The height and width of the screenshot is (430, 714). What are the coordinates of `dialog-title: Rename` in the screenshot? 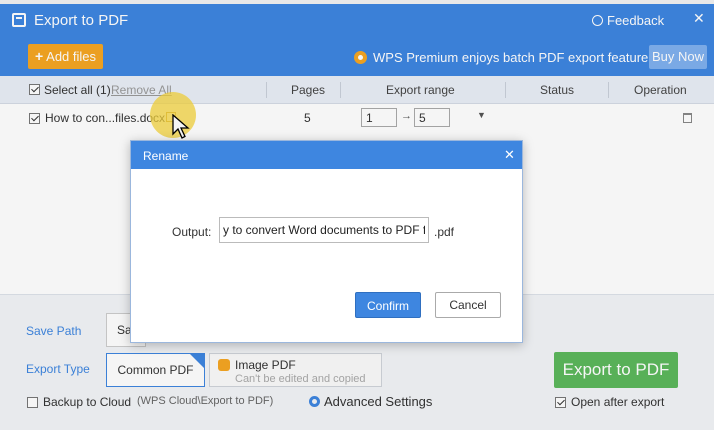 It's located at (166, 156).